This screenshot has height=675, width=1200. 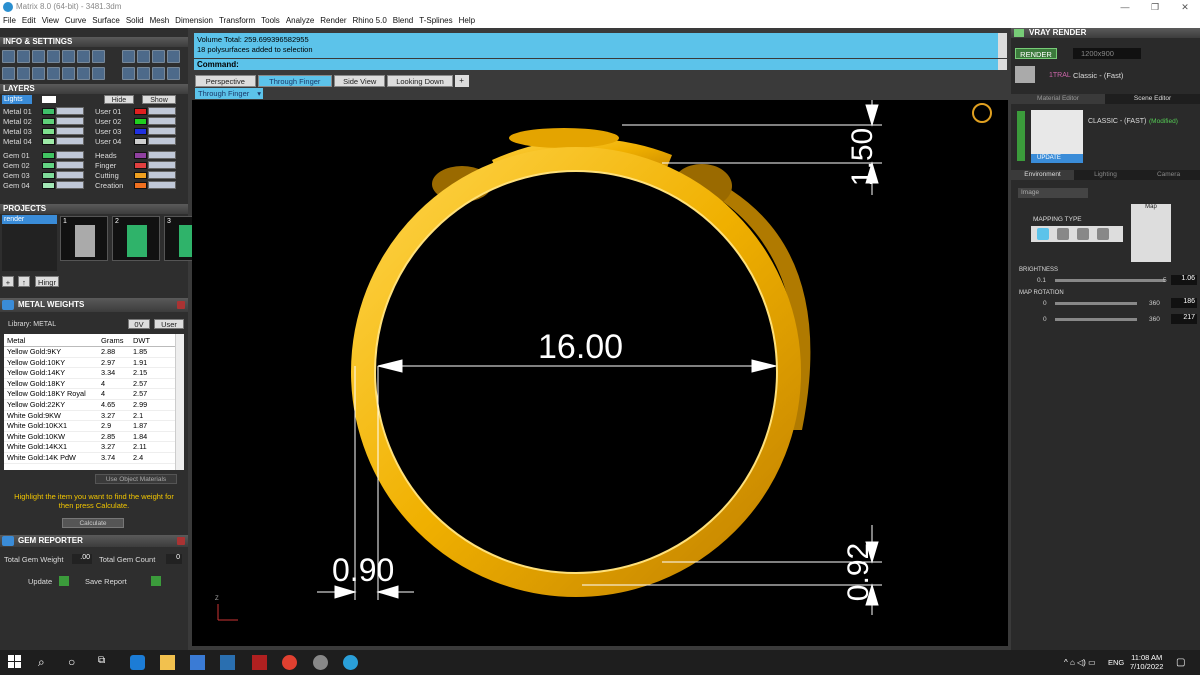 What do you see at coordinates (1152, 99) in the screenshot?
I see `tab-scene-editor: Scene Editor` at bounding box center [1152, 99].